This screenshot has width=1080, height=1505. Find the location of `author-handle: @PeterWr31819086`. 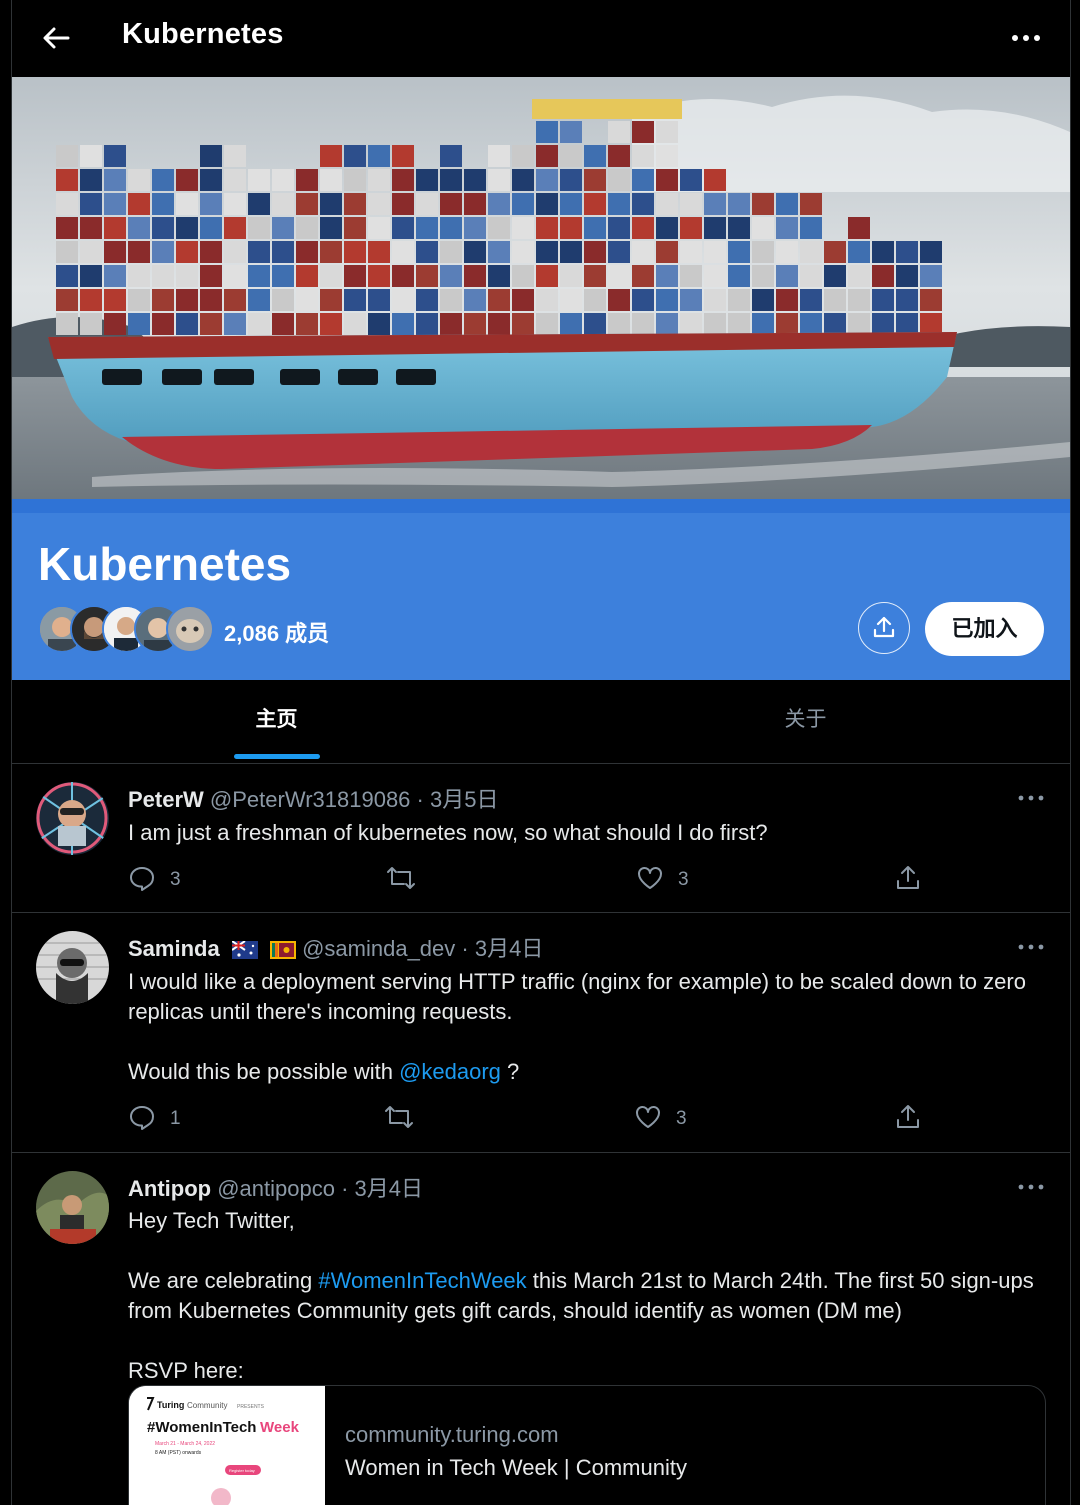

author-handle: @PeterWr31819086 is located at coordinates (310, 799).